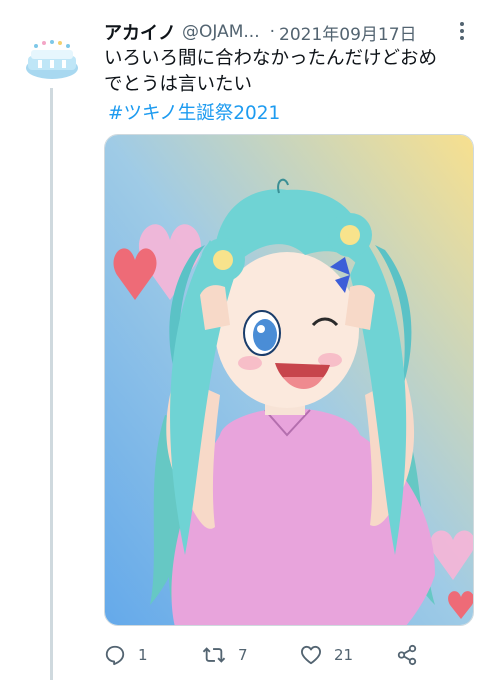 The image size is (490, 680). Describe the element at coordinates (348, 32) in the screenshot. I see `timestamp: 2021年09月17日` at that location.